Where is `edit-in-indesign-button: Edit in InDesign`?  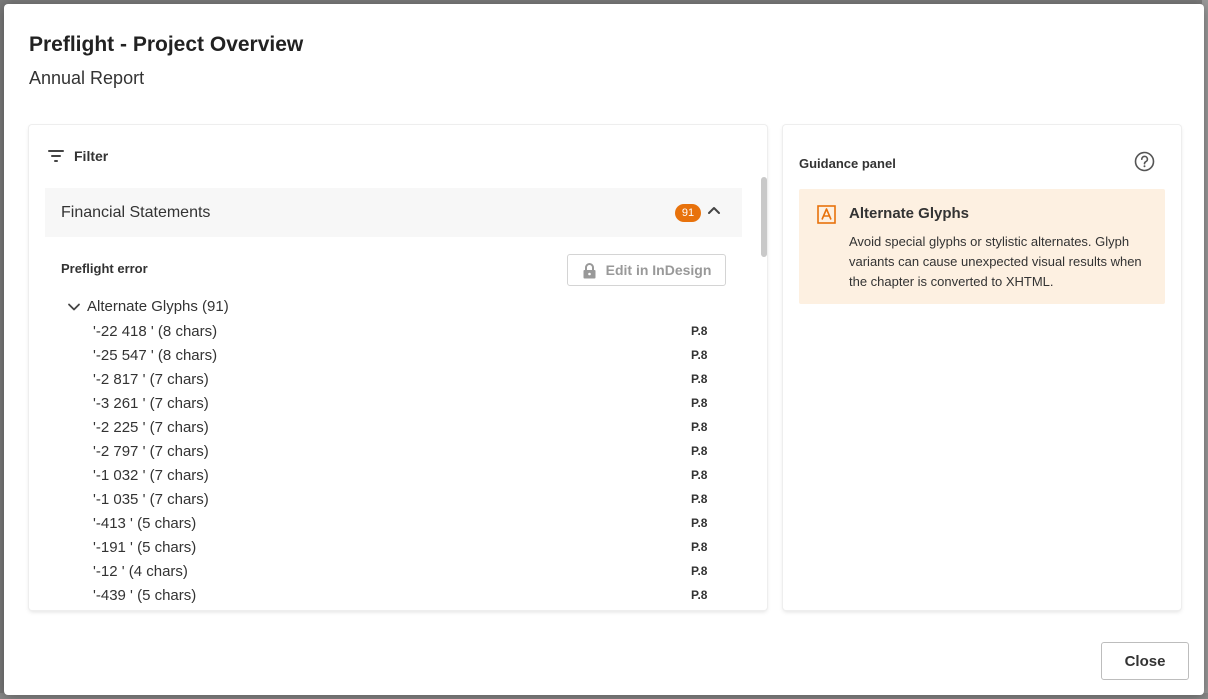
edit-in-indesign-button: Edit in InDesign is located at coordinates (646, 270).